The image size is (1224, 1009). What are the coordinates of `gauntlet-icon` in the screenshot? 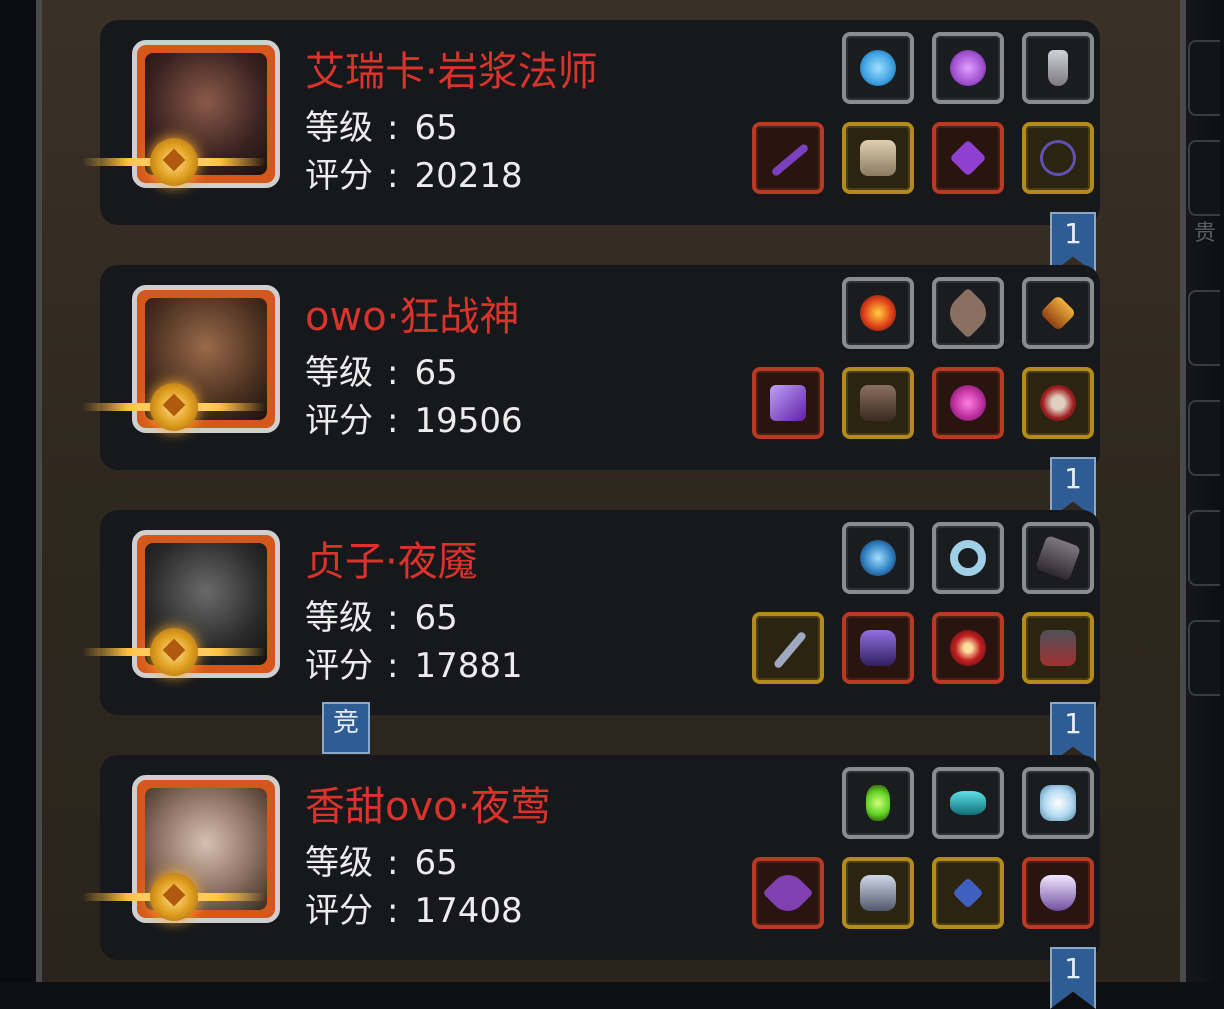 It's located at (1058, 648).